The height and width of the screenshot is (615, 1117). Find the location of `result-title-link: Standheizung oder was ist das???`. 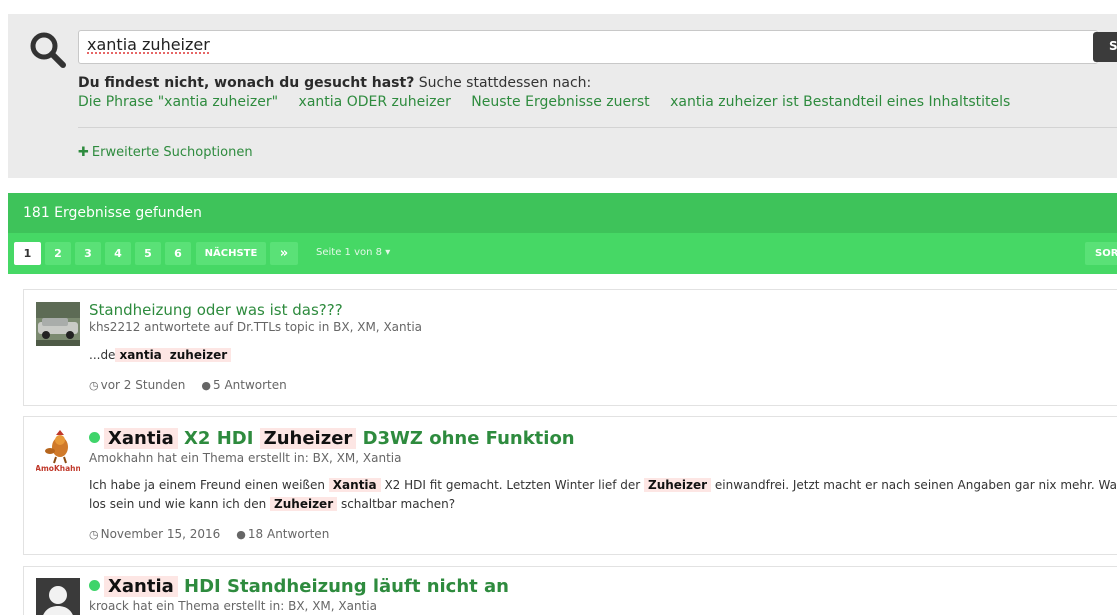

result-title-link: Standheizung oder was ist das??? is located at coordinates (216, 310).